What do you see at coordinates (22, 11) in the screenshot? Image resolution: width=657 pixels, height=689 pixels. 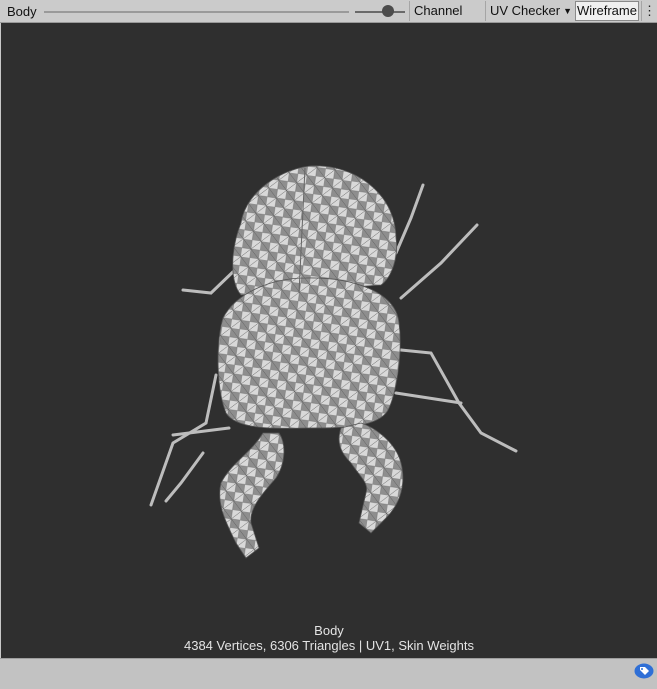 I see `preview-title: Body` at bounding box center [22, 11].